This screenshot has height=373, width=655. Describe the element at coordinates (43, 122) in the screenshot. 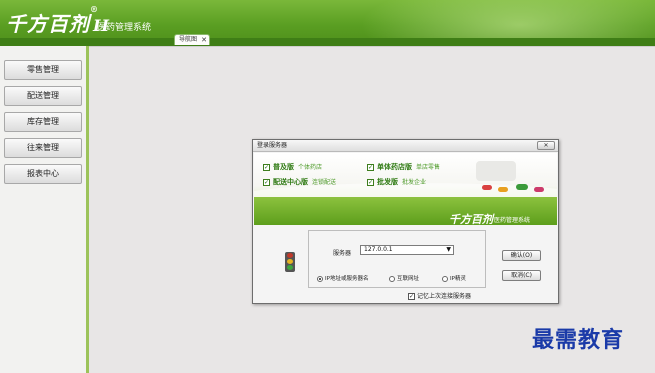

I see `sidebar-item-inventory: 库存管理` at that location.